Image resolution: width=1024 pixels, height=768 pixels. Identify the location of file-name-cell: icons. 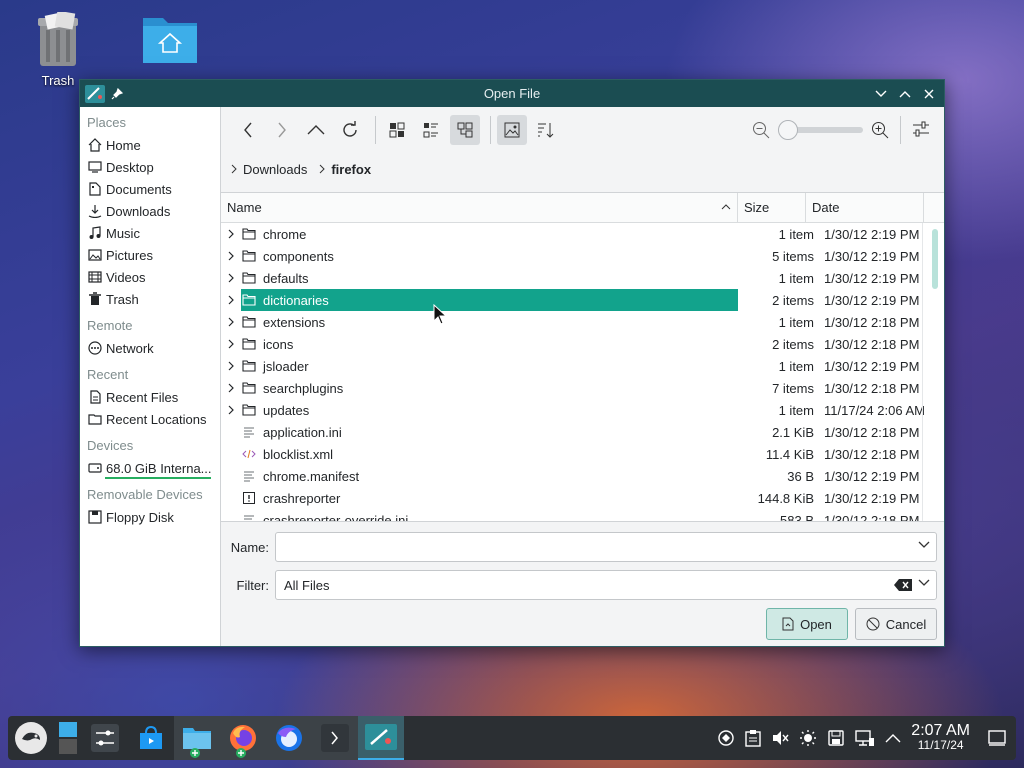
(489, 344).